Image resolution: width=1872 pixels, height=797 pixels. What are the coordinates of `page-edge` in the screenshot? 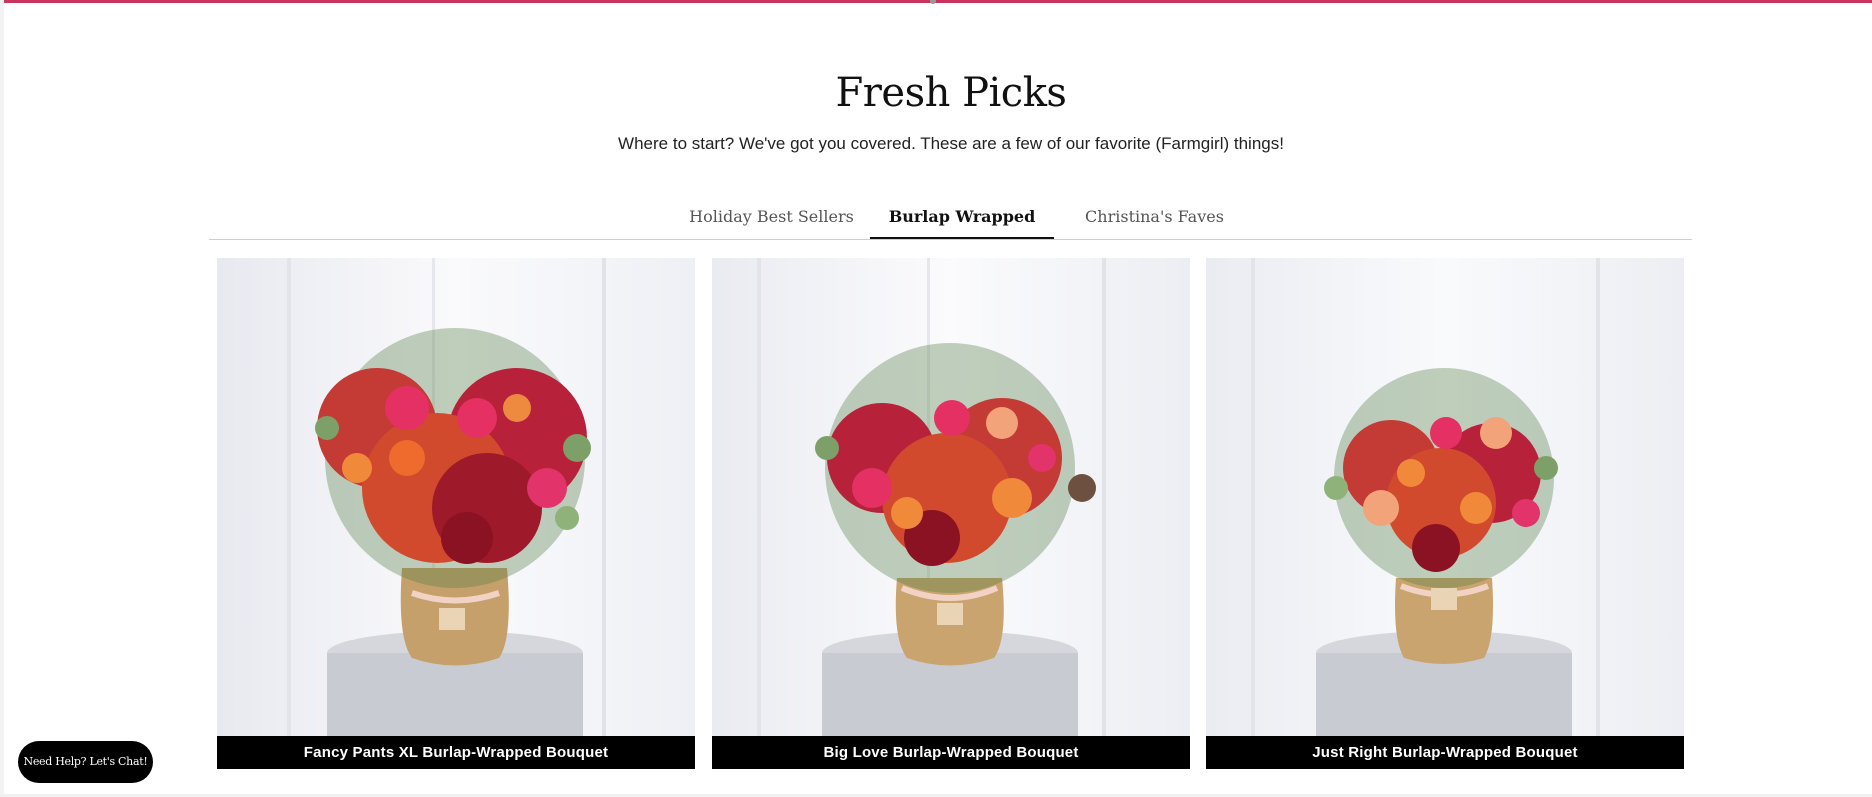 It's located at (2, 398).